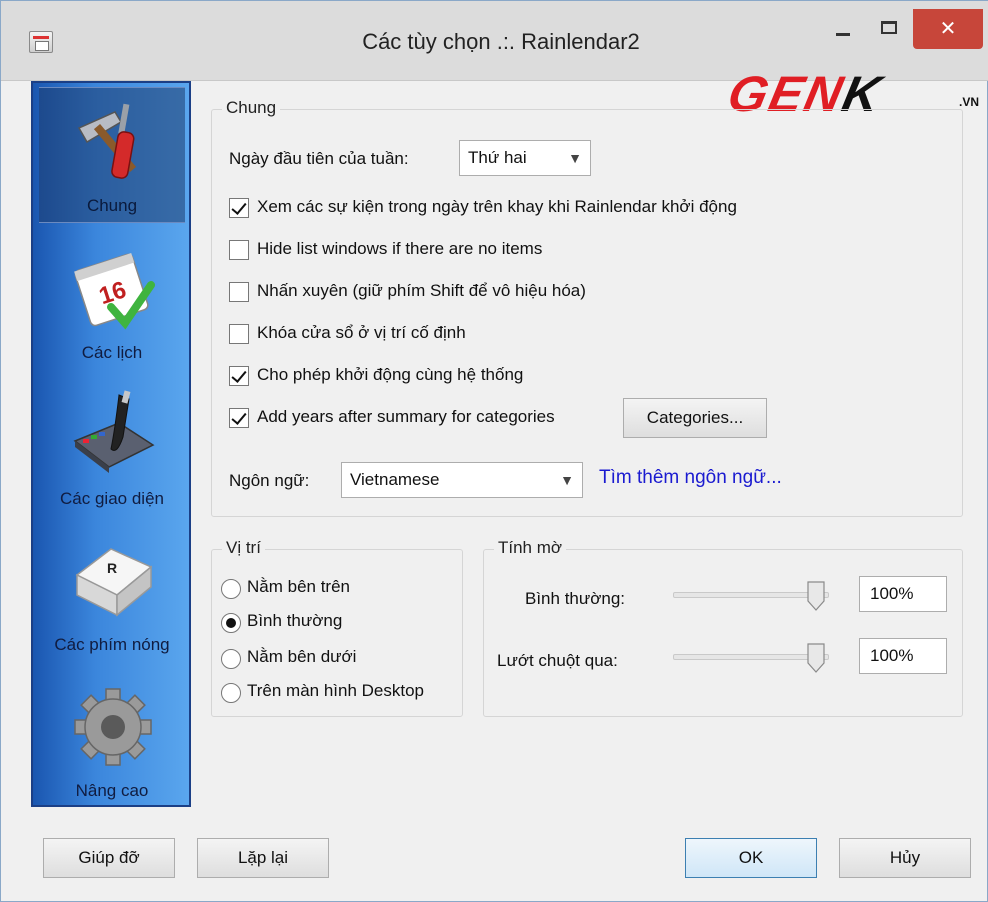 This screenshot has width=988, height=902. What do you see at coordinates (112, 644) in the screenshot?
I see `sidebar-item-label: Các phím nóng` at bounding box center [112, 644].